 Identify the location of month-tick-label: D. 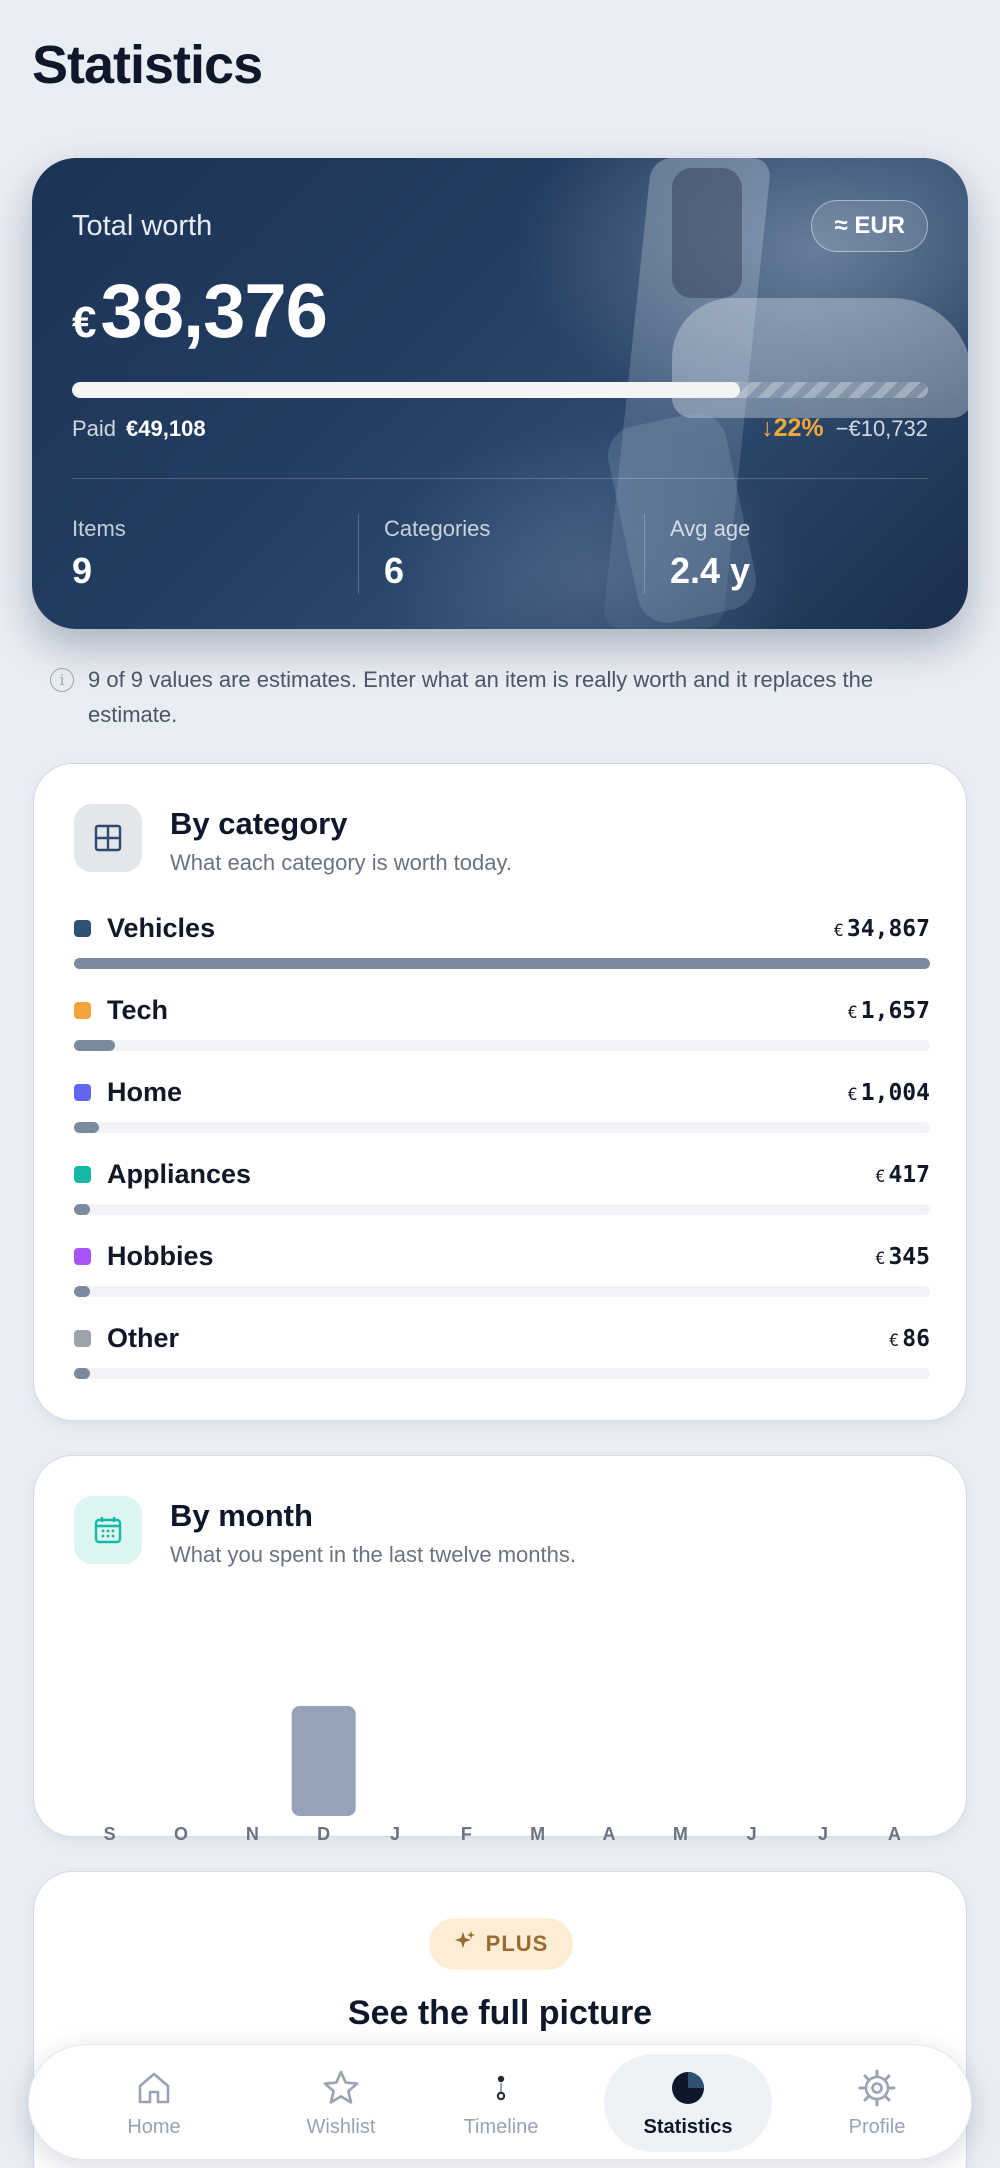
(323, 1834).